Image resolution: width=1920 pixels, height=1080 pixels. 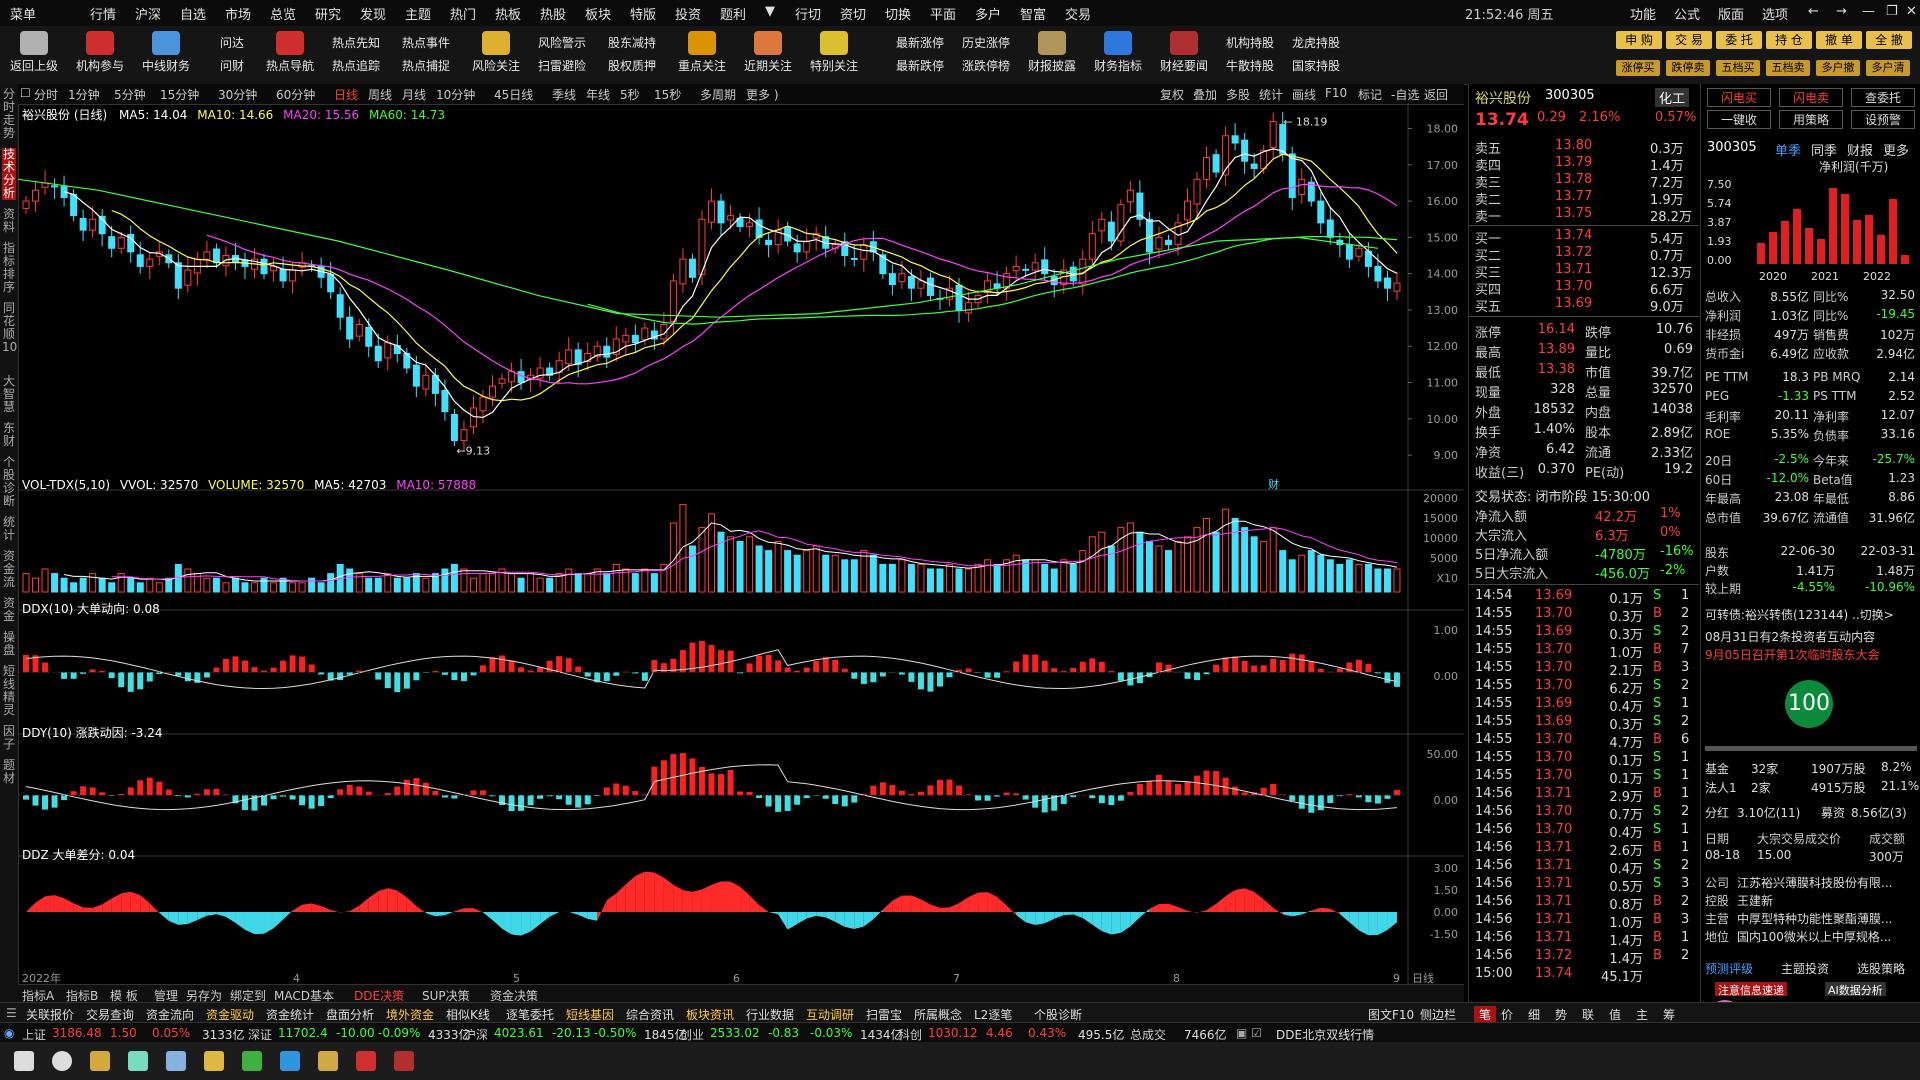 What do you see at coordinates (1688, 68) in the screenshot?
I see `quick-trade-button: 跌停卖` at bounding box center [1688, 68].